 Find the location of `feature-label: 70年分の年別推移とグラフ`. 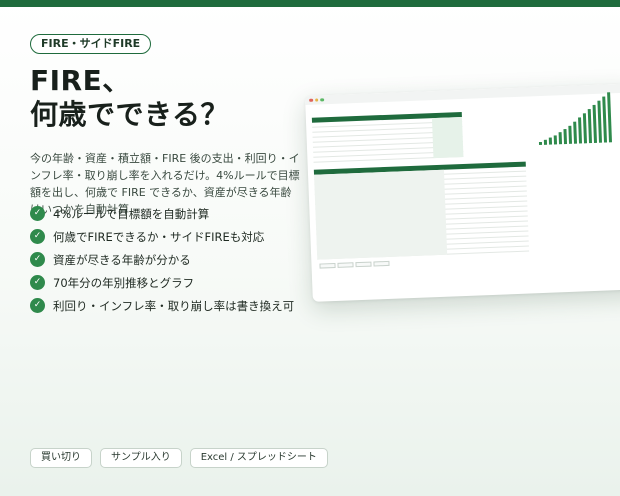

feature-label: 70年分の年別推移とグラフ is located at coordinates (124, 282).